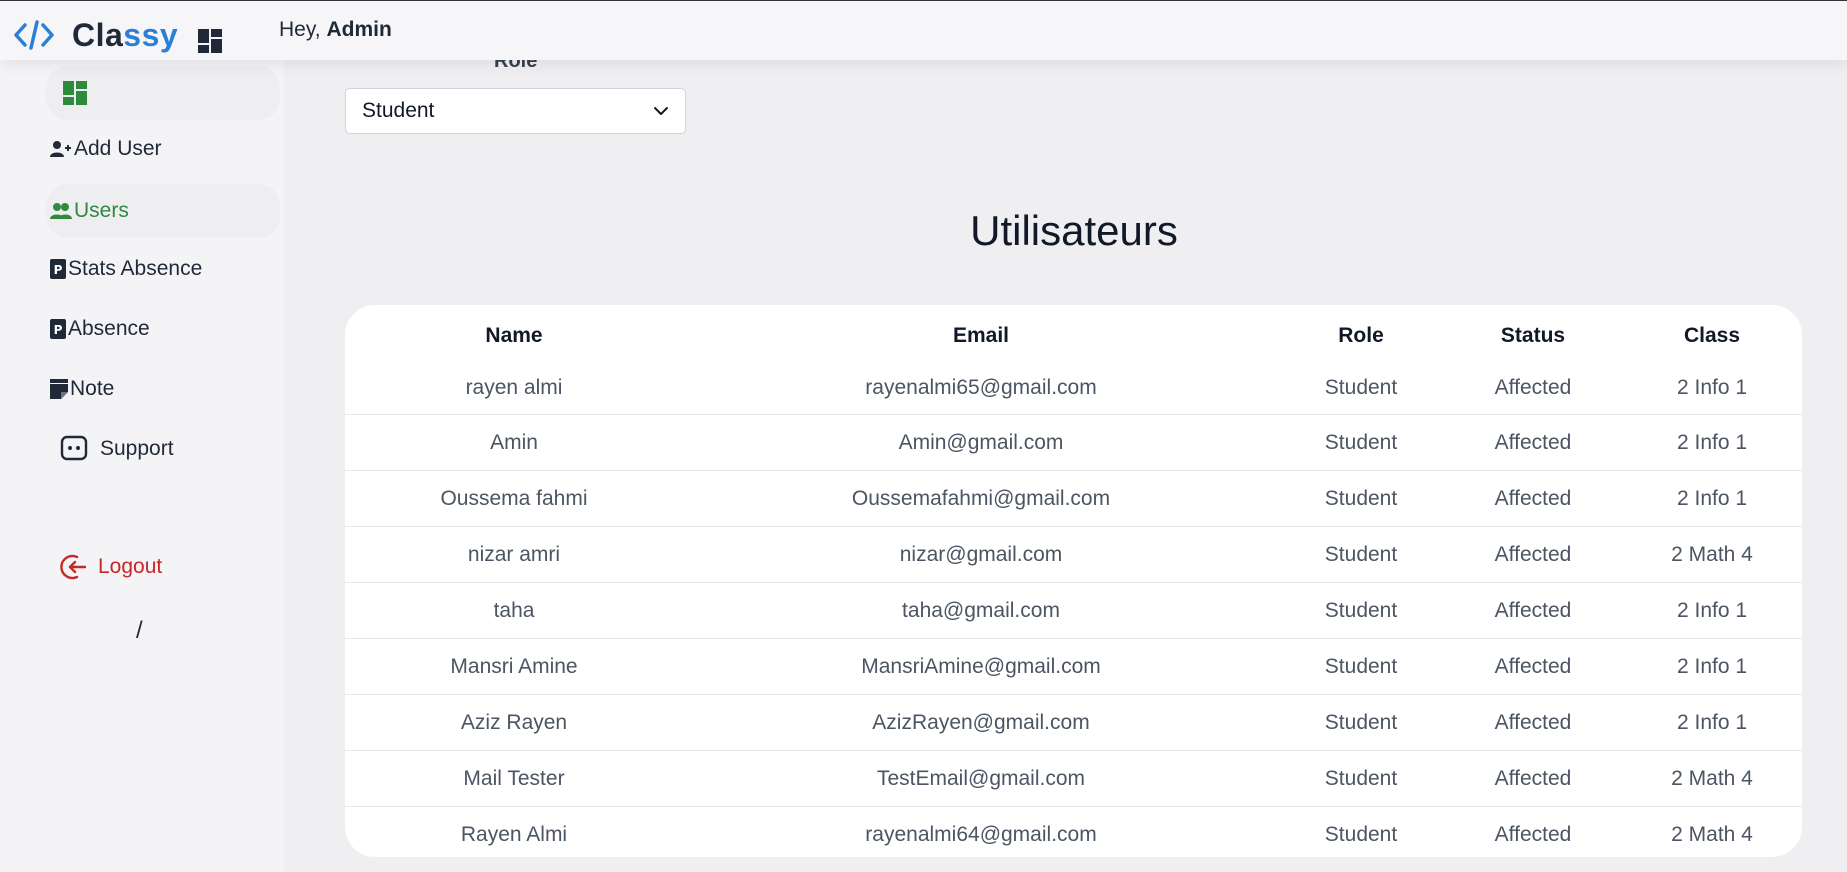  I want to click on column-header-email: Email, so click(981, 336).